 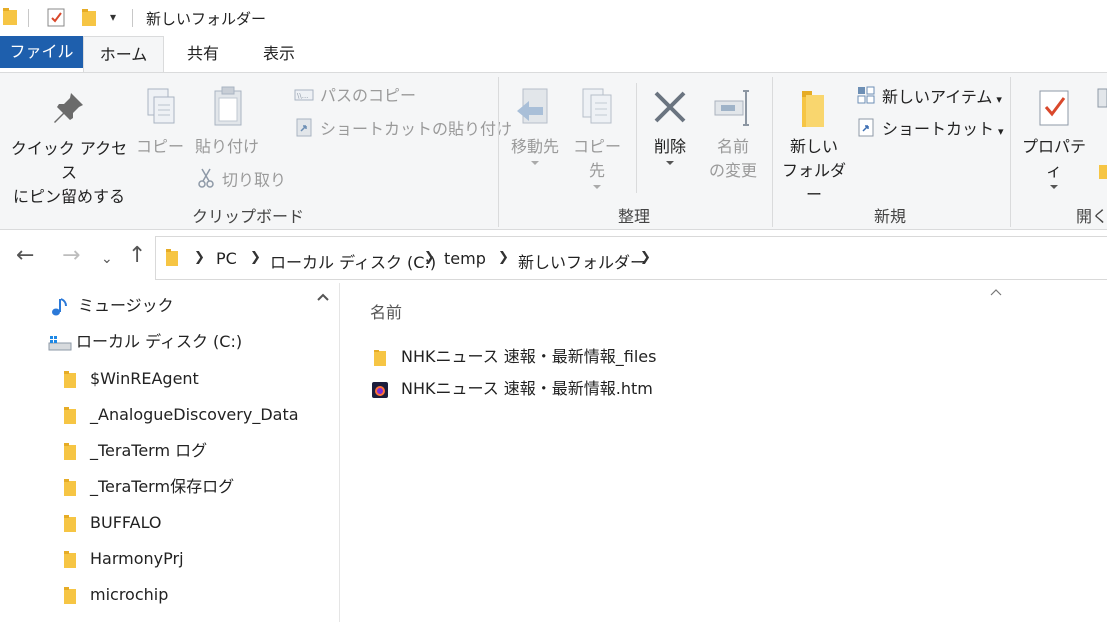 I want to click on pin-quick-access-button: クイック アクセス にピン留めする, so click(x=69, y=148).